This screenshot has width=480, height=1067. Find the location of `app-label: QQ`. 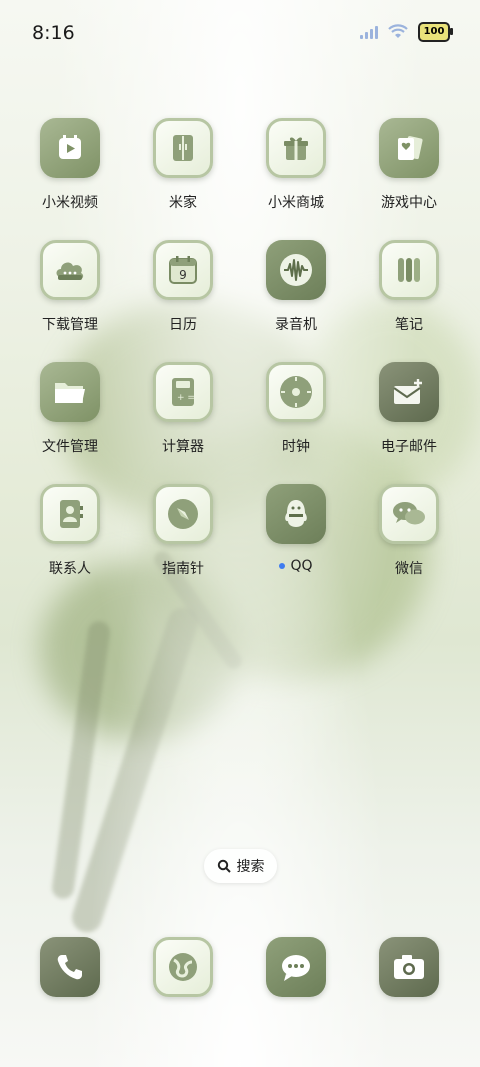

app-label: QQ is located at coordinates (301, 566).